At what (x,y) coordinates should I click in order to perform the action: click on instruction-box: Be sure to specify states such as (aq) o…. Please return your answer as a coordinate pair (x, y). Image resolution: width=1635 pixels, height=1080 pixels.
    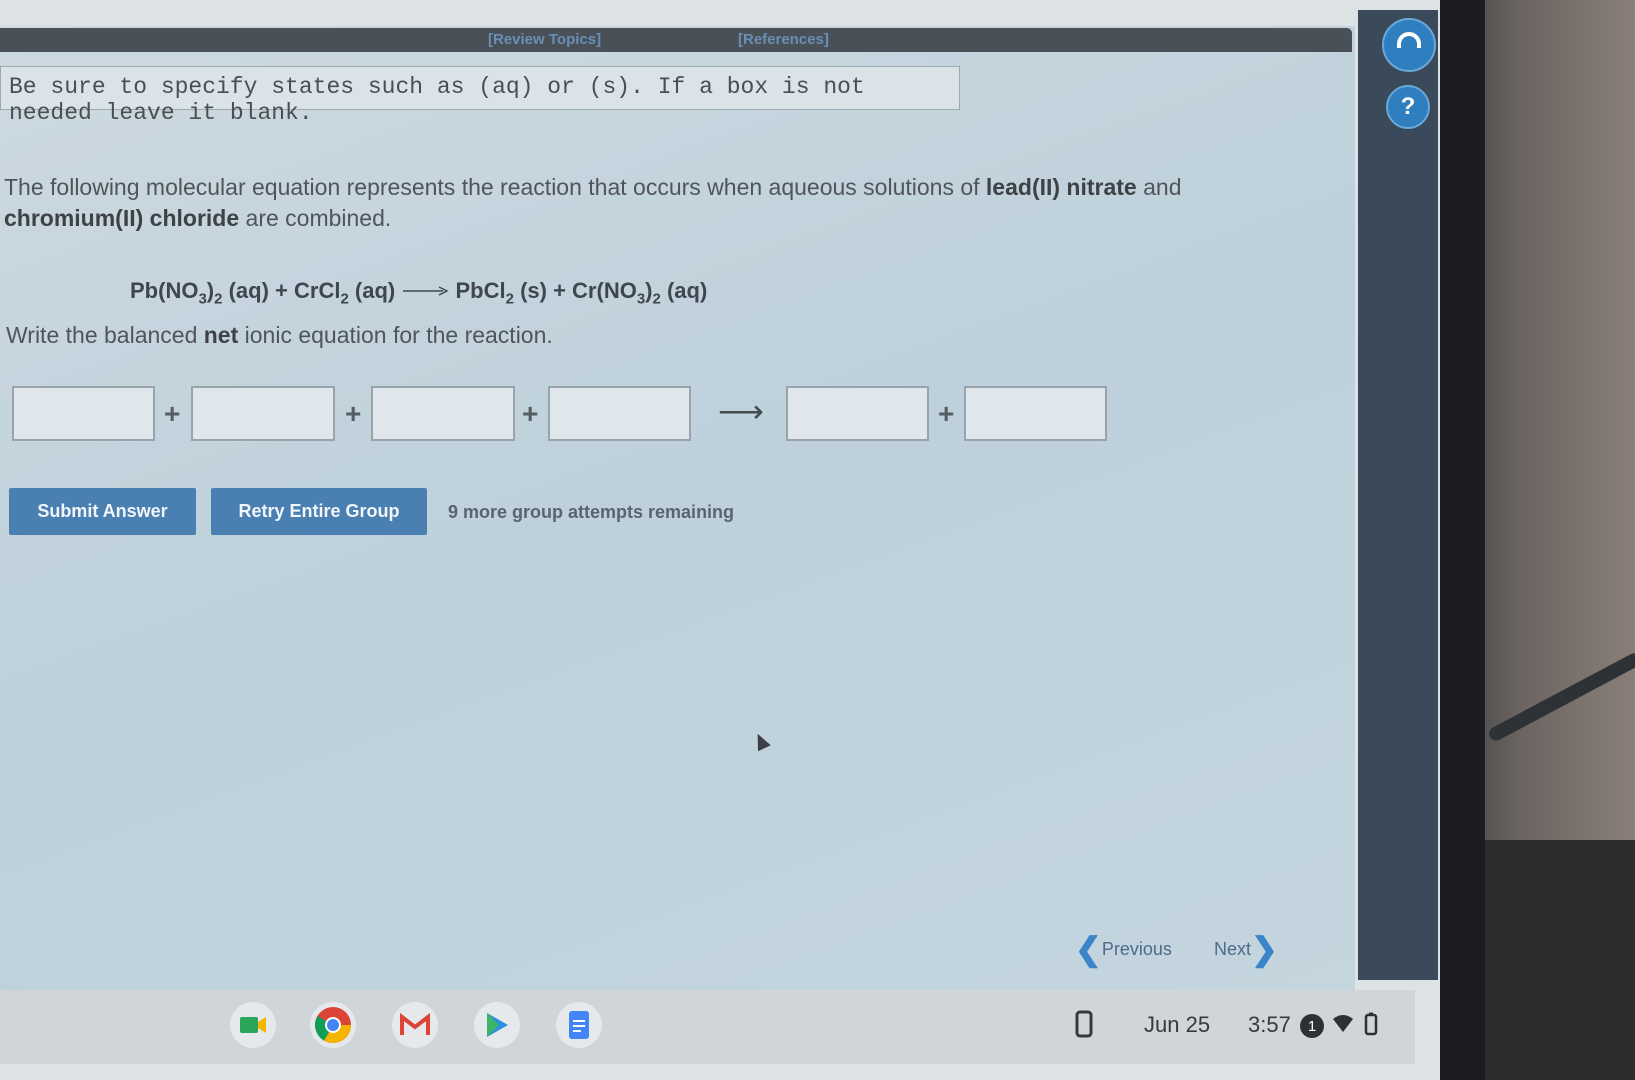
    Looking at the image, I should click on (480, 96).